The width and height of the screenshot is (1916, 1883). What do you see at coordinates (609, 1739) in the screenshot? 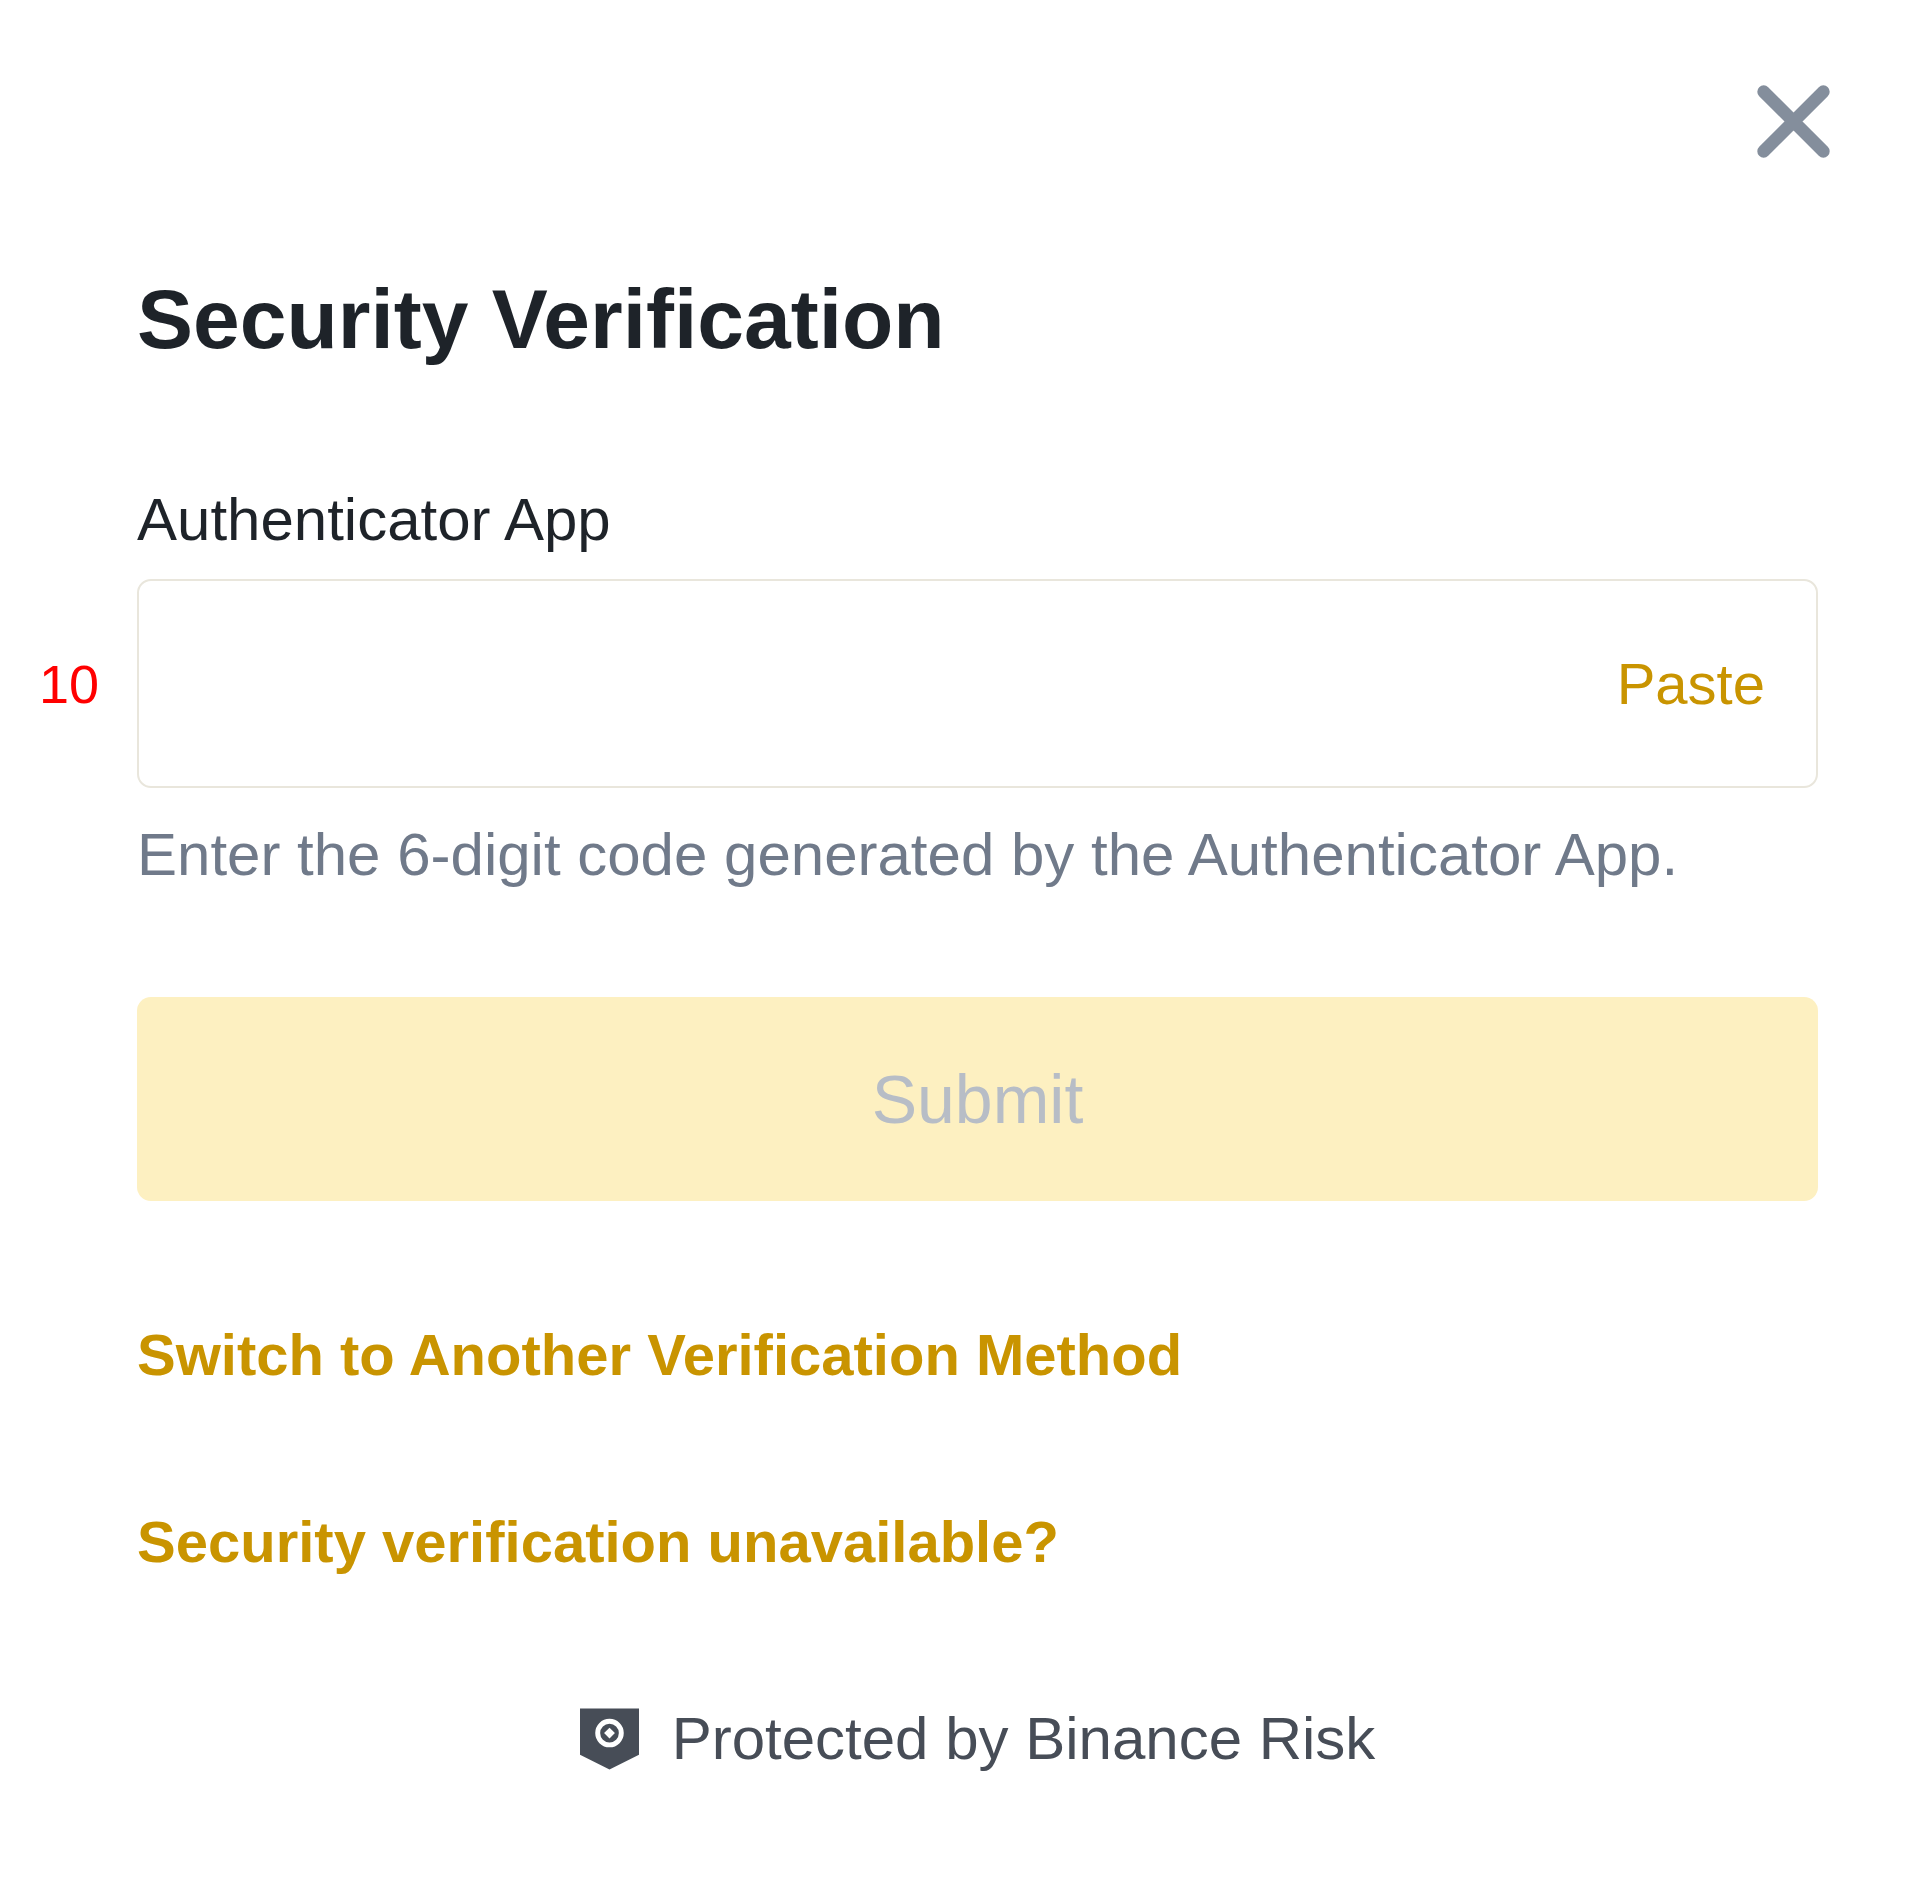
I see `shield-icon` at bounding box center [609, 1739].